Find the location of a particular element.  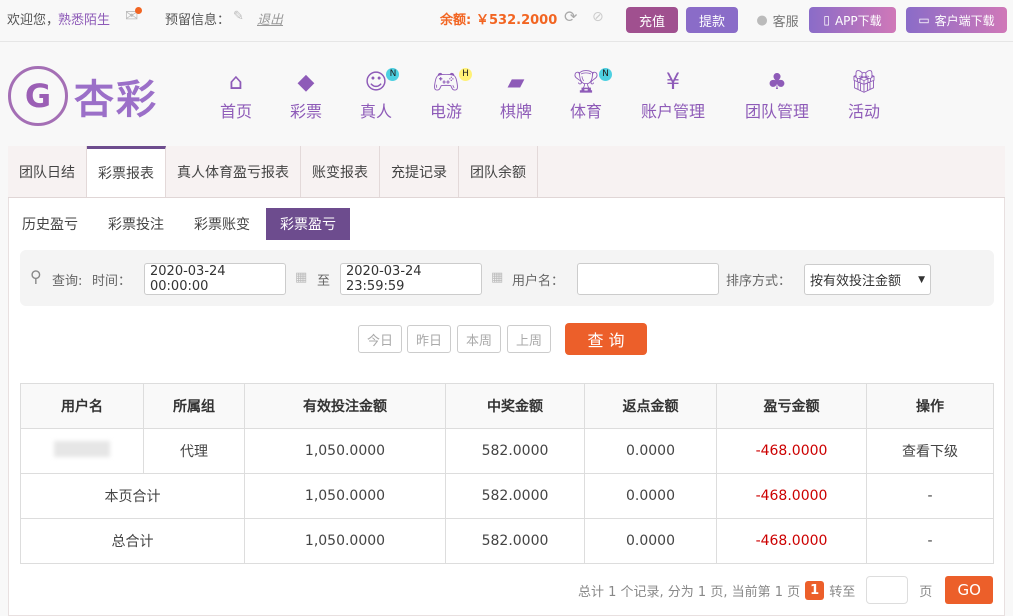

app-download-button: ▯ APP下载 is located at coordinates (852, 20).